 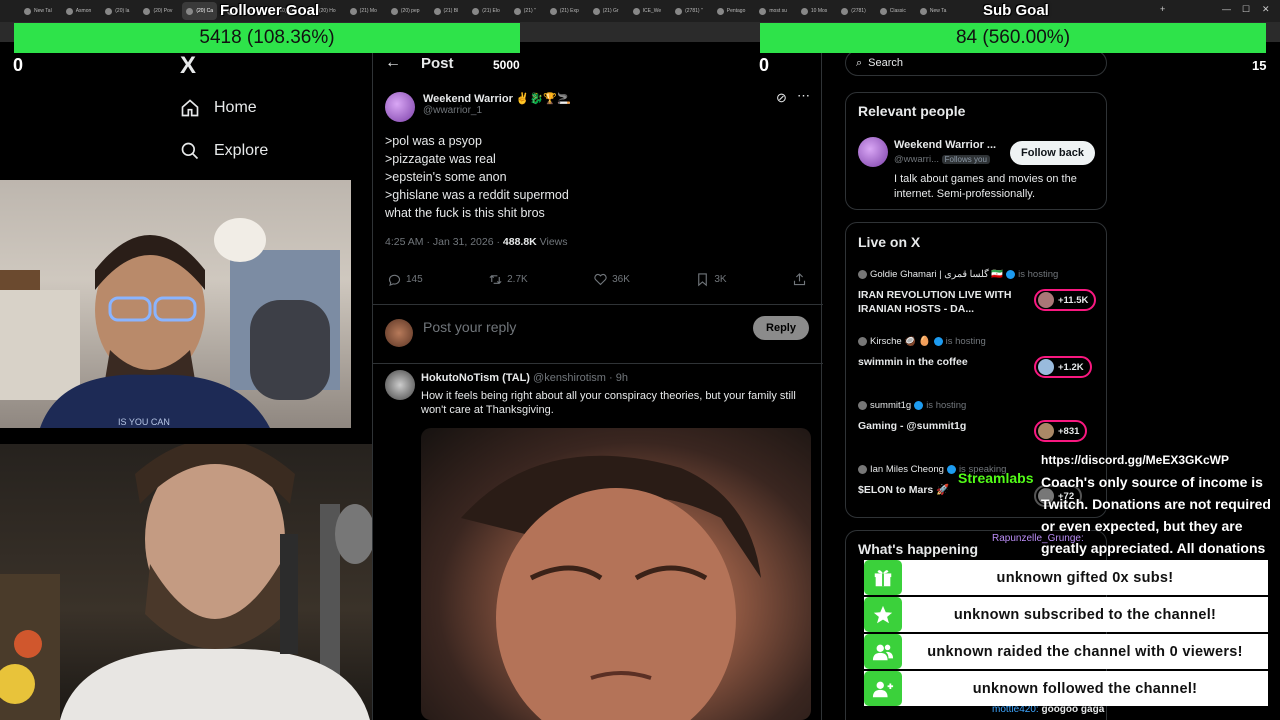 What do you see at coordinates (525, 11) in the screenshot?
I see `browser-tab: (21) "` at bounding box center [525, 11].